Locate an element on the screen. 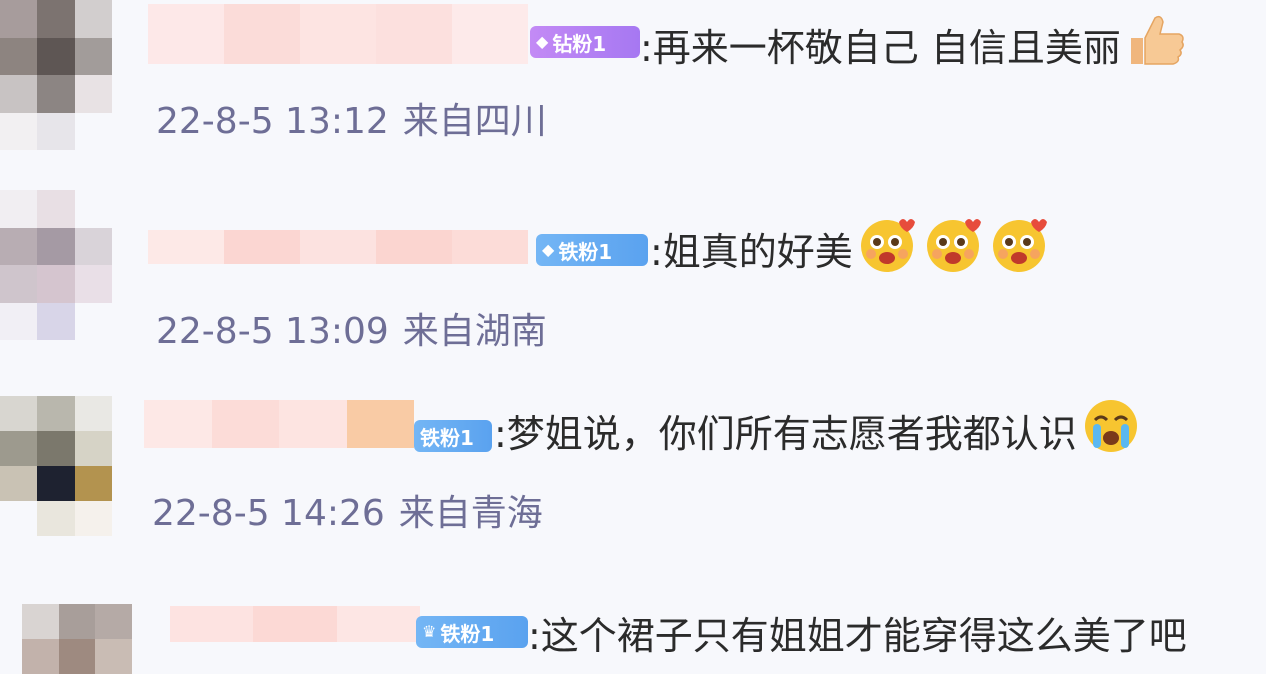 The width and height of the screenshot is (1266, 674). fan-badge: 铁粉1 is located at coordinates (453, 436).